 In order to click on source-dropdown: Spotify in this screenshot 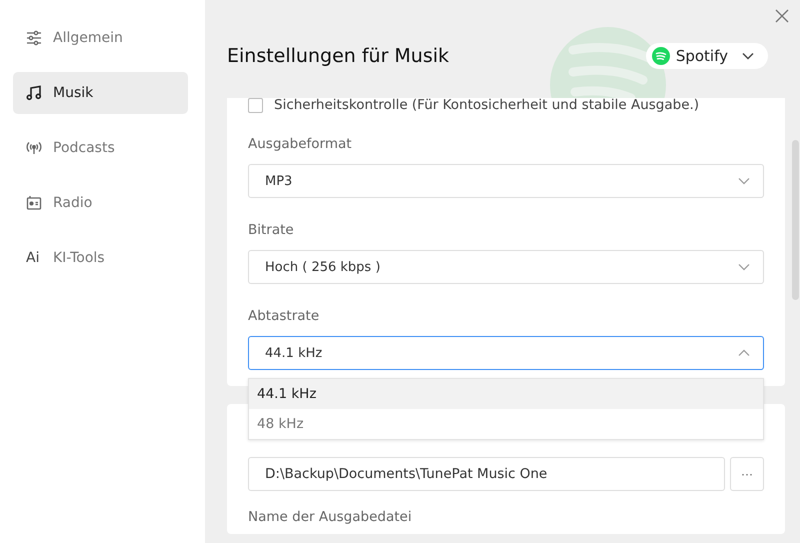, I will do `click(707, 56)`.